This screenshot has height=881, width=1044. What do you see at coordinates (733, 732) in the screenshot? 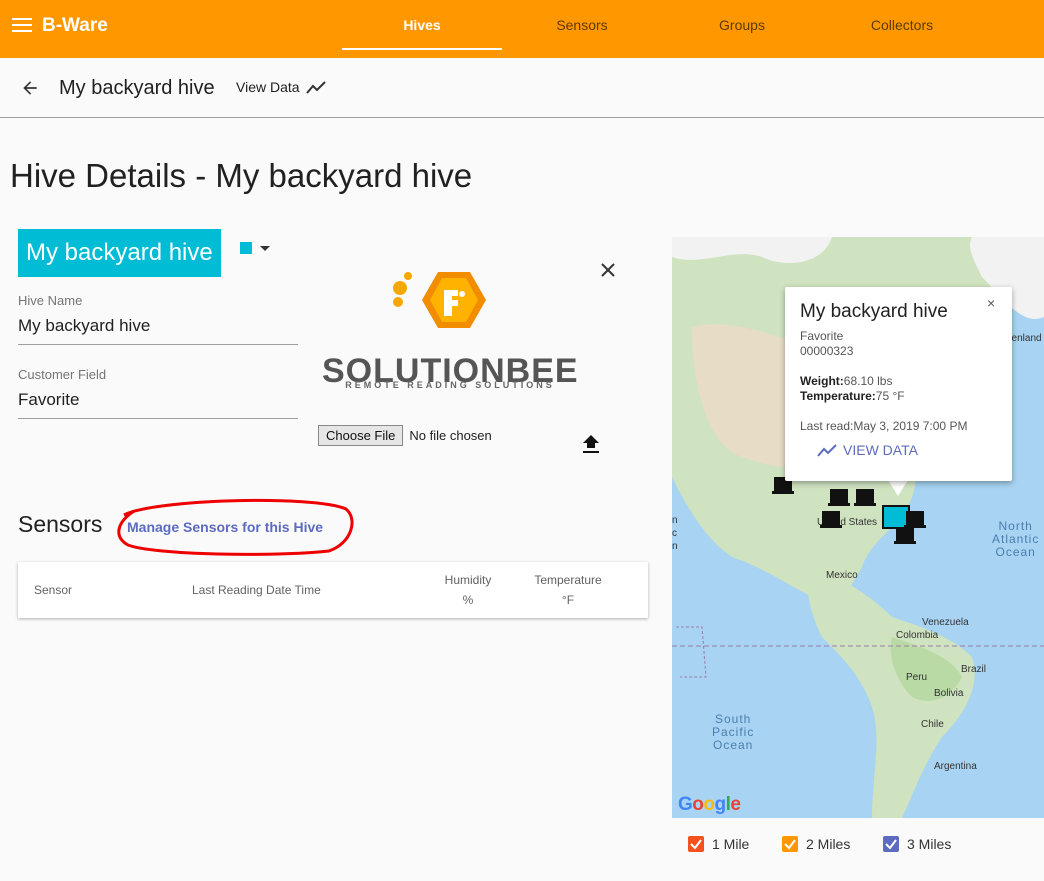
I see `label-south-pacific: South Pacific Ocean` at bounding box center [733, 732].